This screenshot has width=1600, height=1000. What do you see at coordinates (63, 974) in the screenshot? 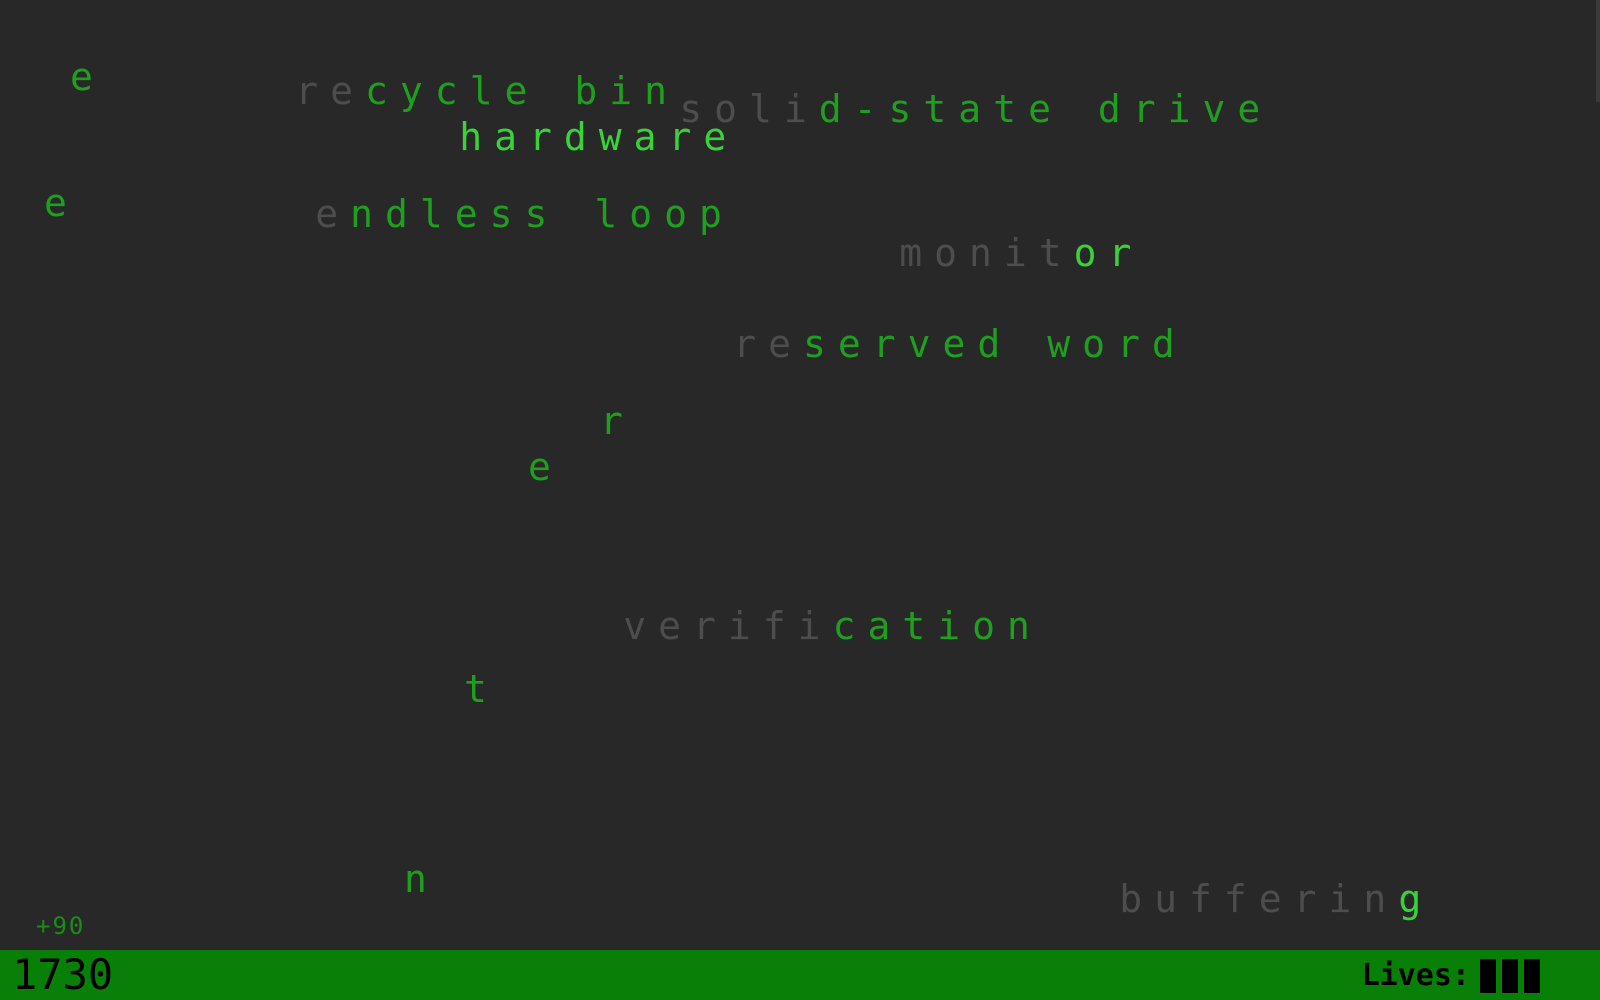
I see `score-value: 1730` at bounding box center [63, 974].